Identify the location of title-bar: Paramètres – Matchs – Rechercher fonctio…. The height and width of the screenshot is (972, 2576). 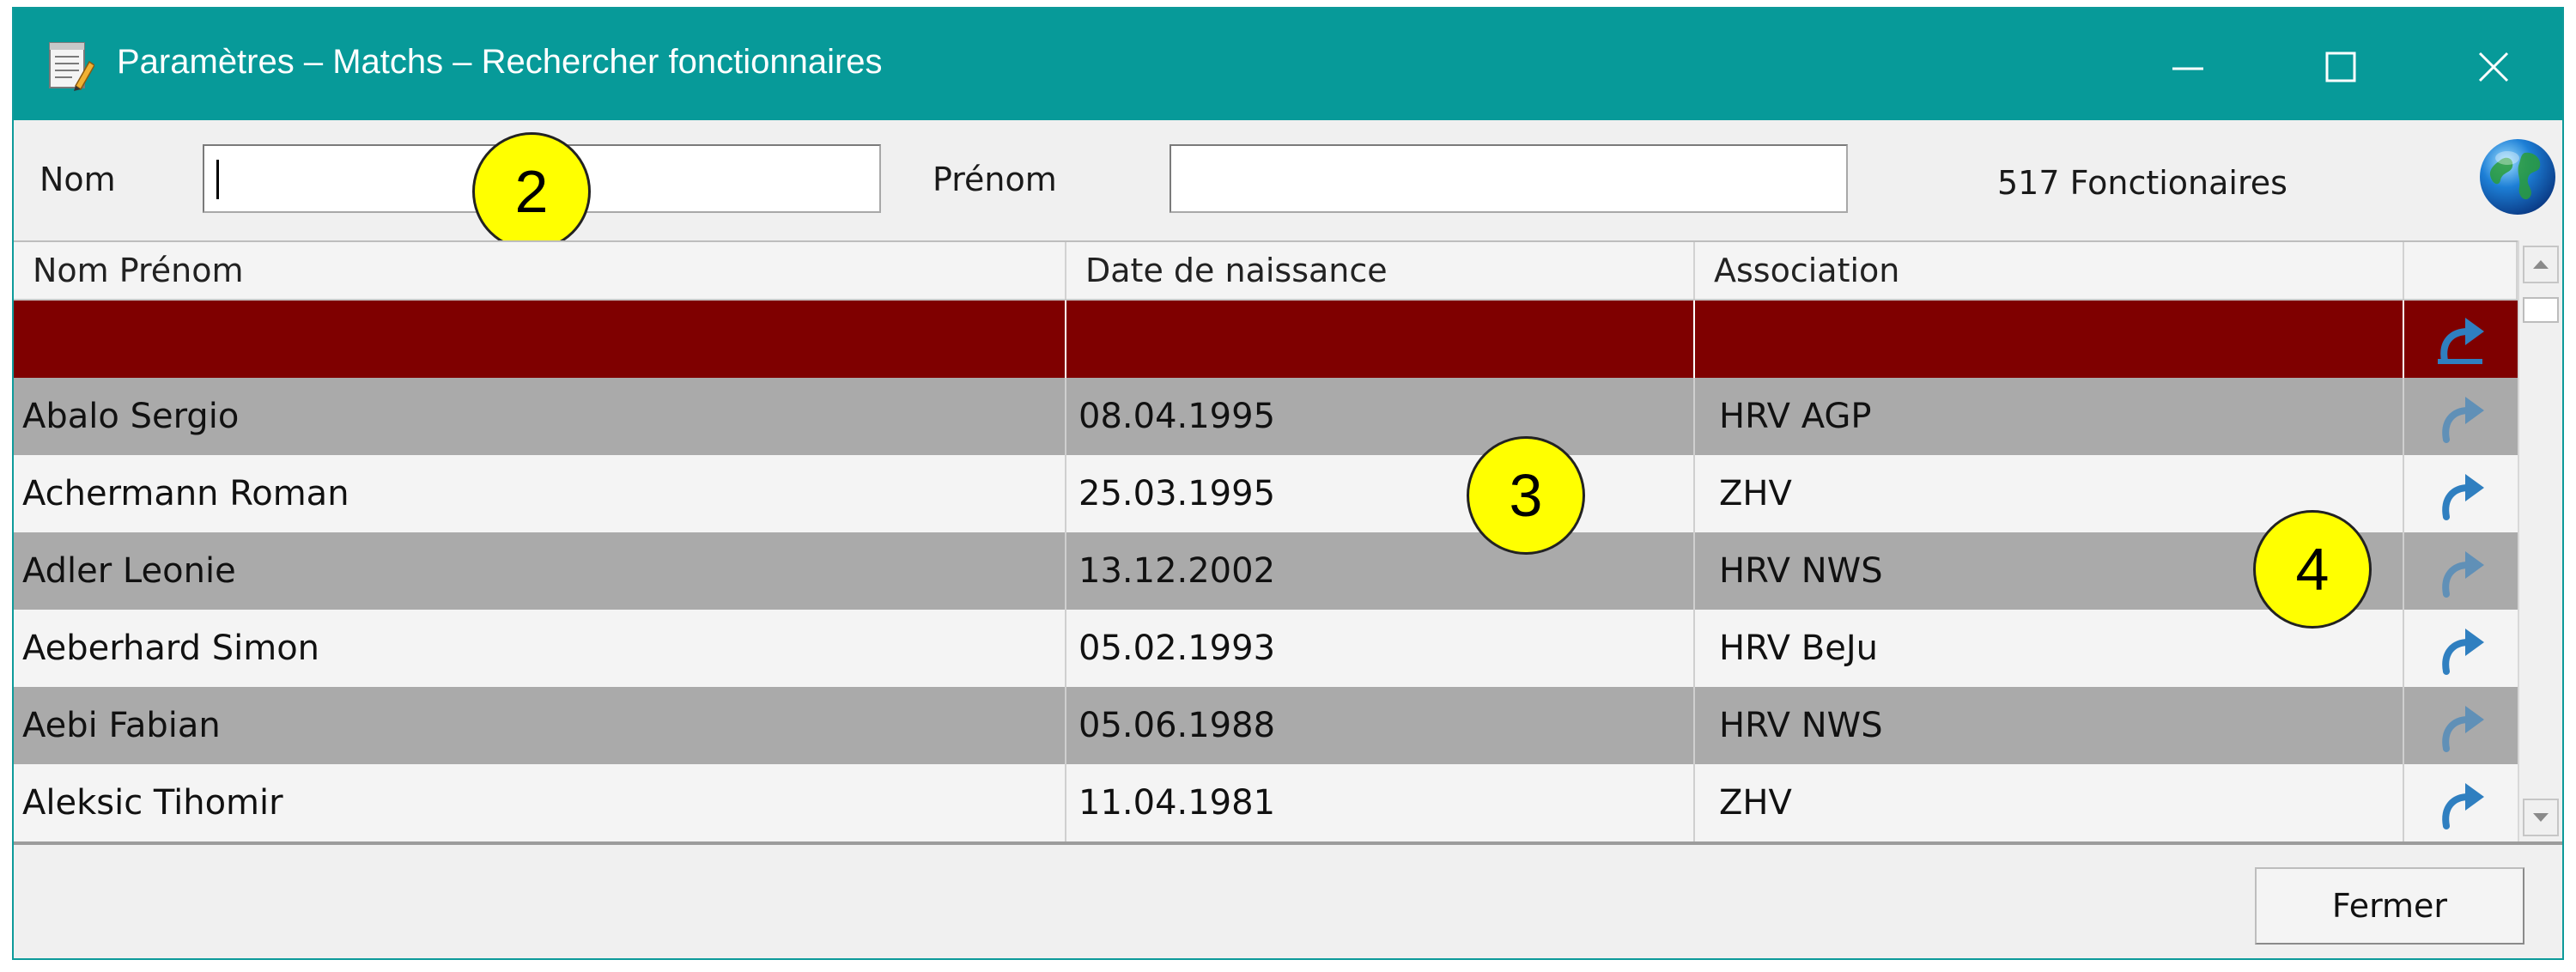
(1288, 64).